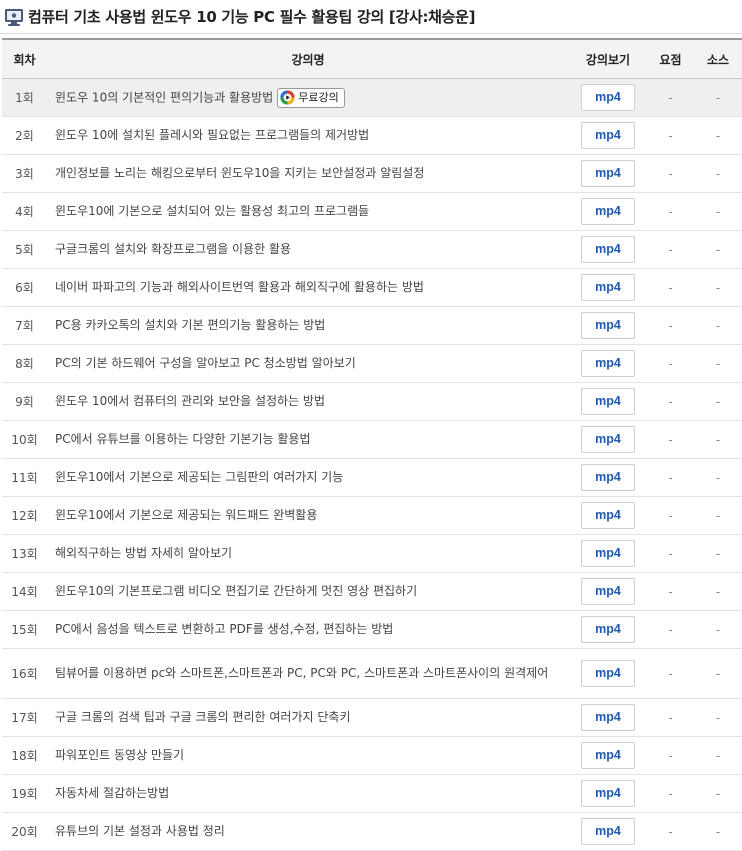 The image size is (742, 851). Describe the element at coordinates (24, 793) in the screenshot. I see `lecture-number: 19회` at that location.